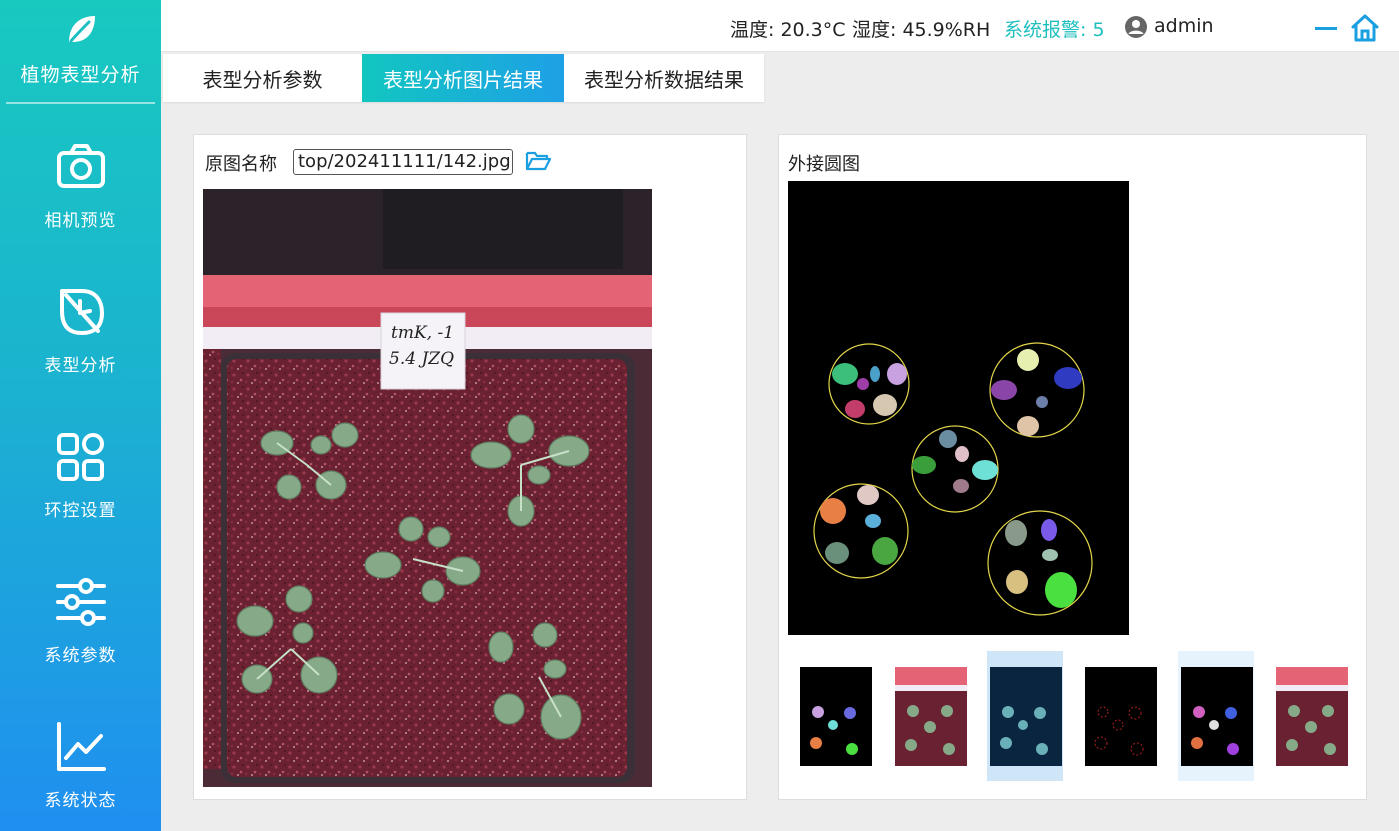 This screenshot has width=1399, height=831. Describe the element at coordinates (81, 312) in the screenshot. I see `leaf-outline-icon` at that location.